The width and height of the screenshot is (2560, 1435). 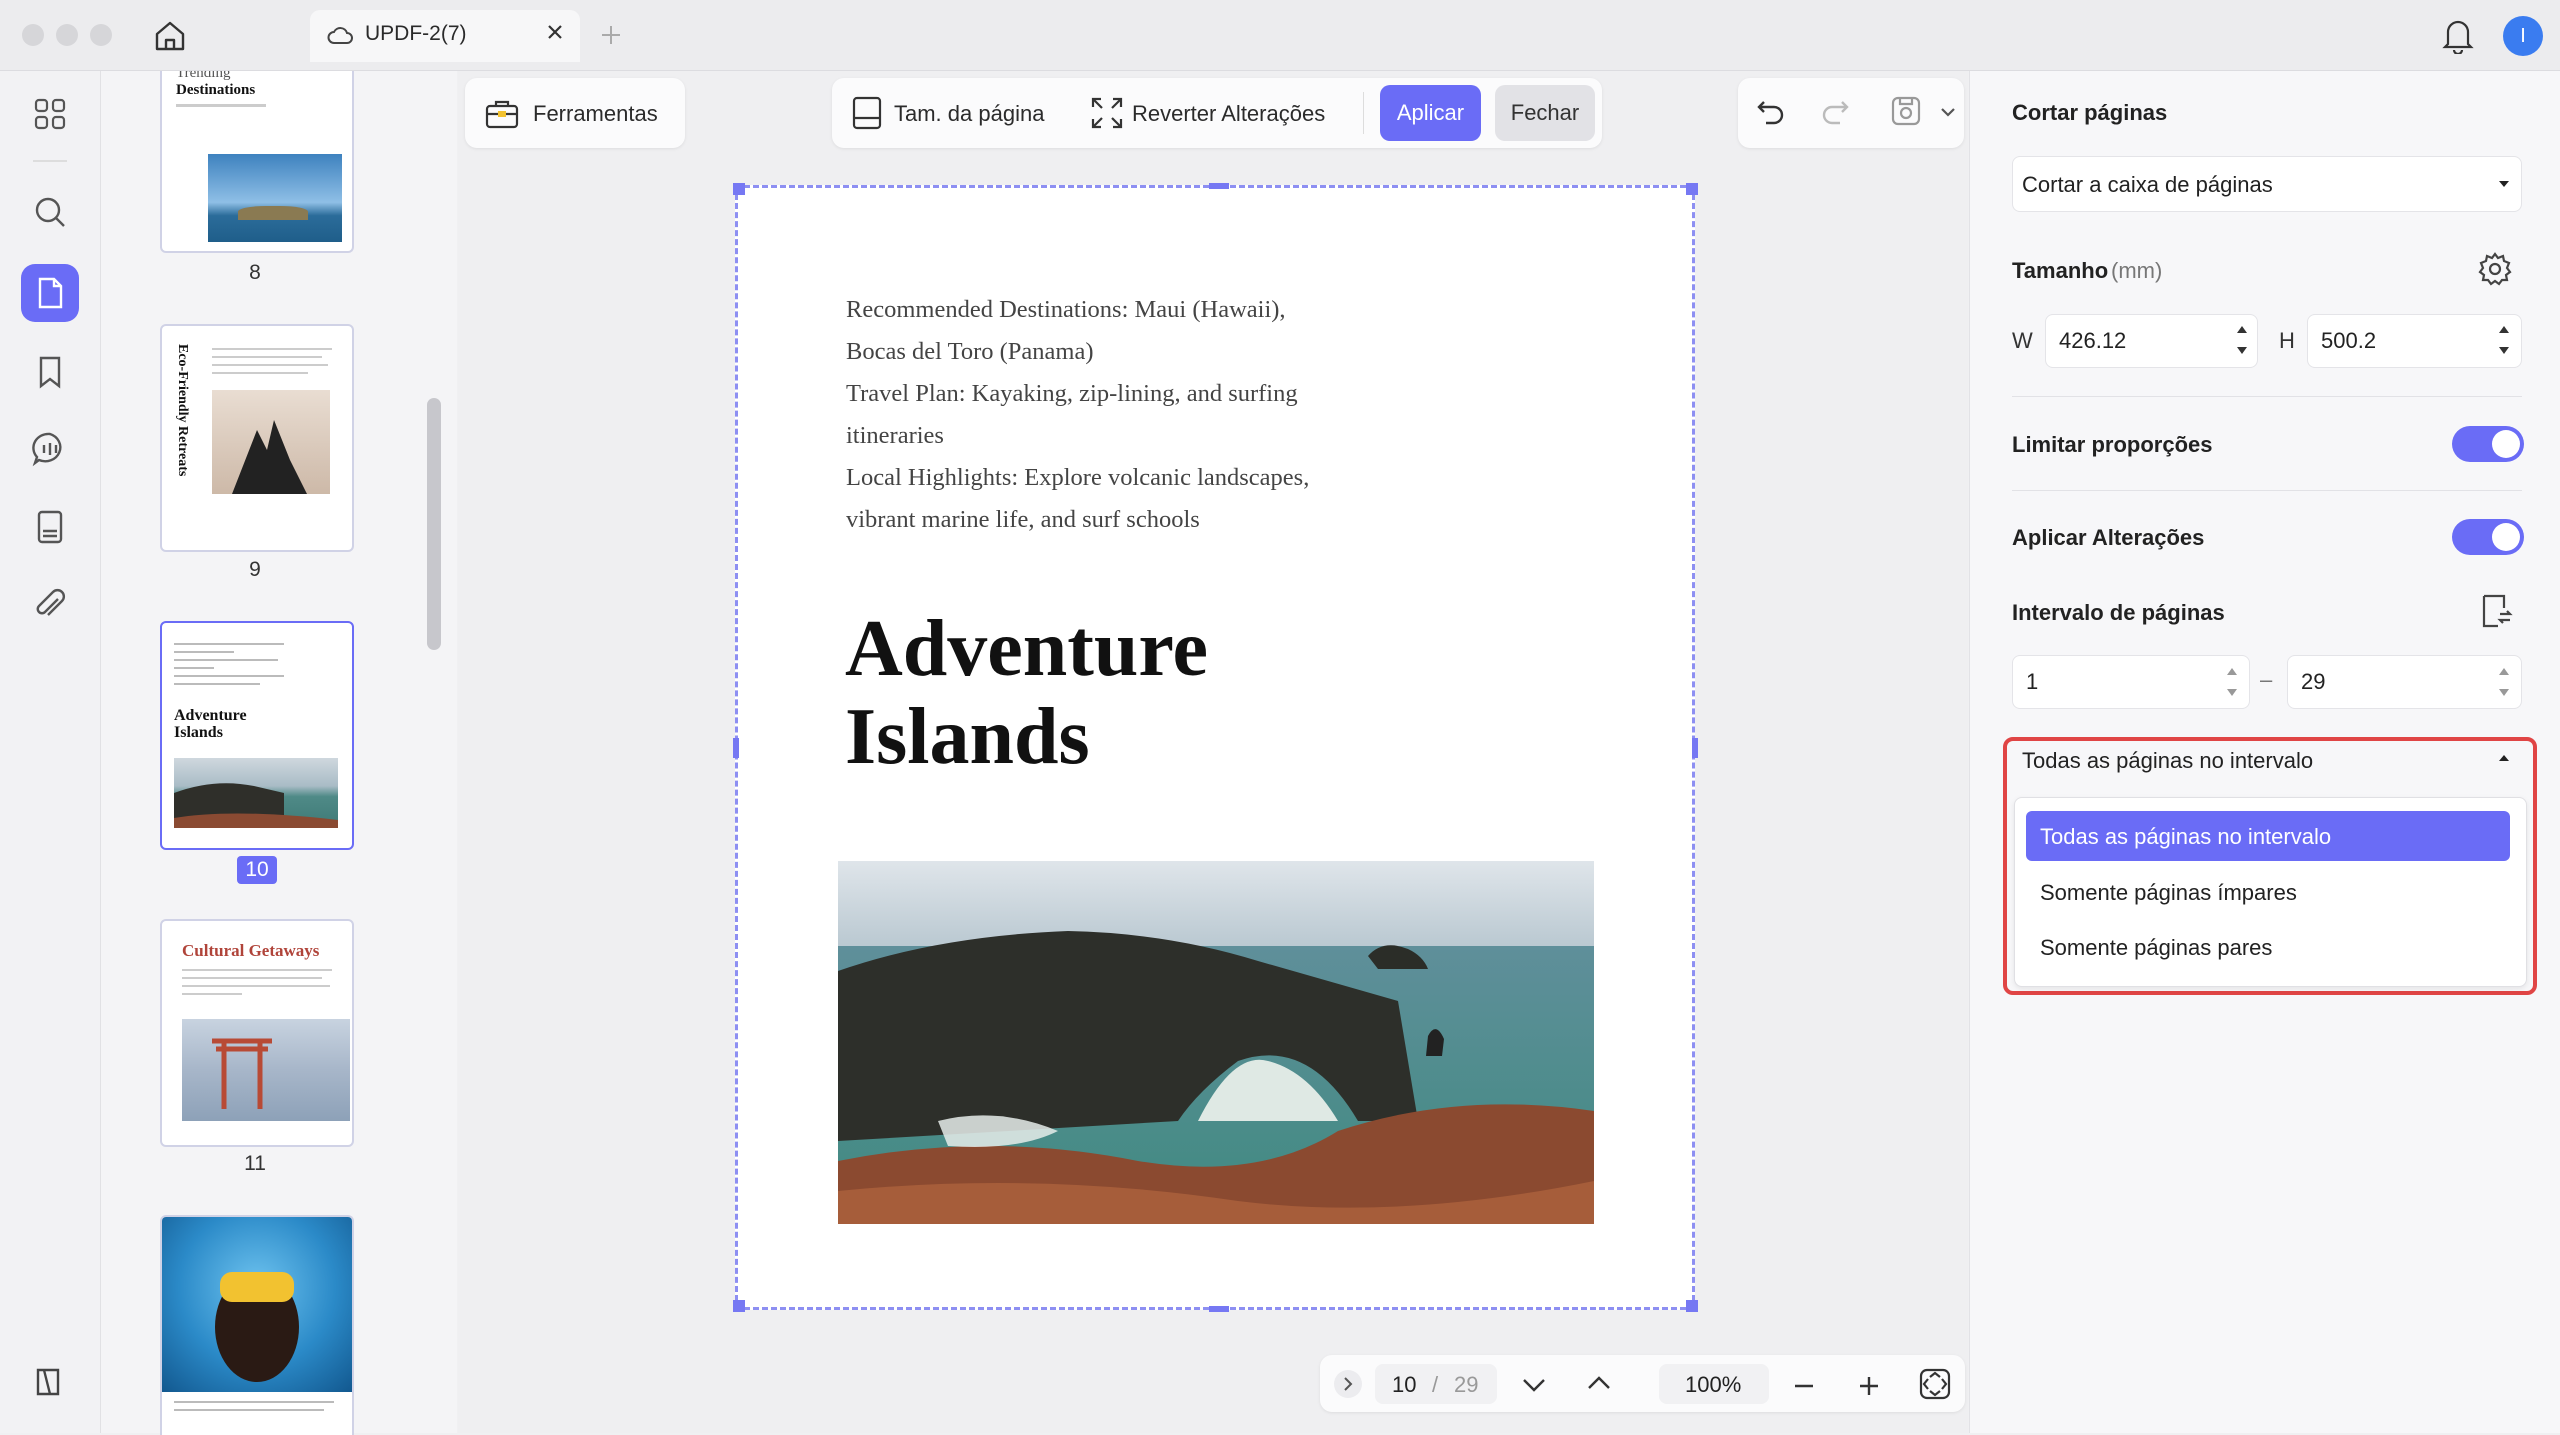 I want to click on width-label: W, so click(x=2022, y=340).